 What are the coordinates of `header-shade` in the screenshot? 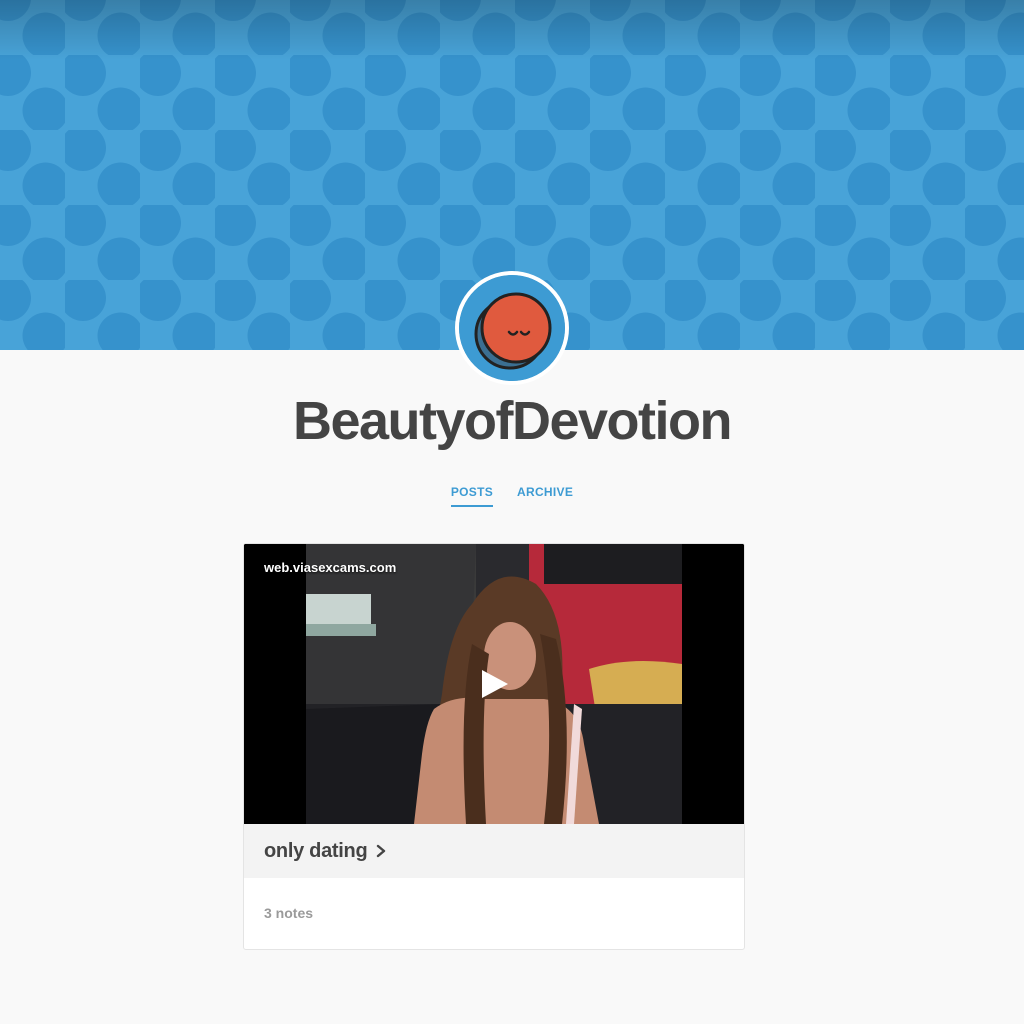 It's located at (512, 30).